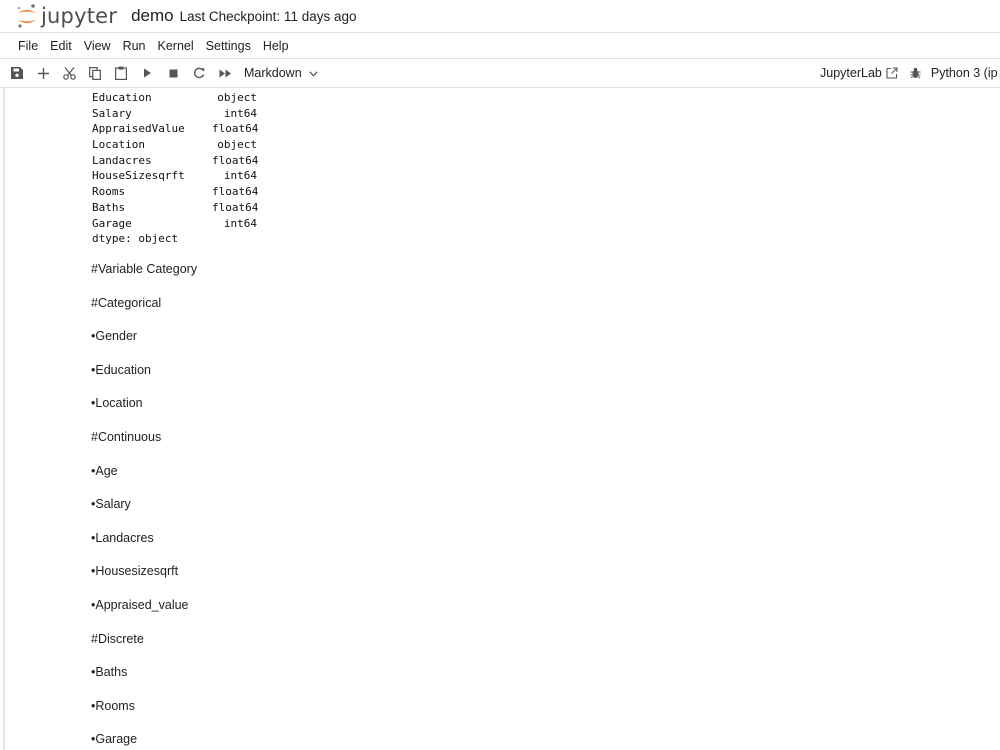  Describe the element at coordinates (500, 73) in the screenshot. I see `notebook-toolbar: Markdown JupyterLab Python 3 (ip` at that location.